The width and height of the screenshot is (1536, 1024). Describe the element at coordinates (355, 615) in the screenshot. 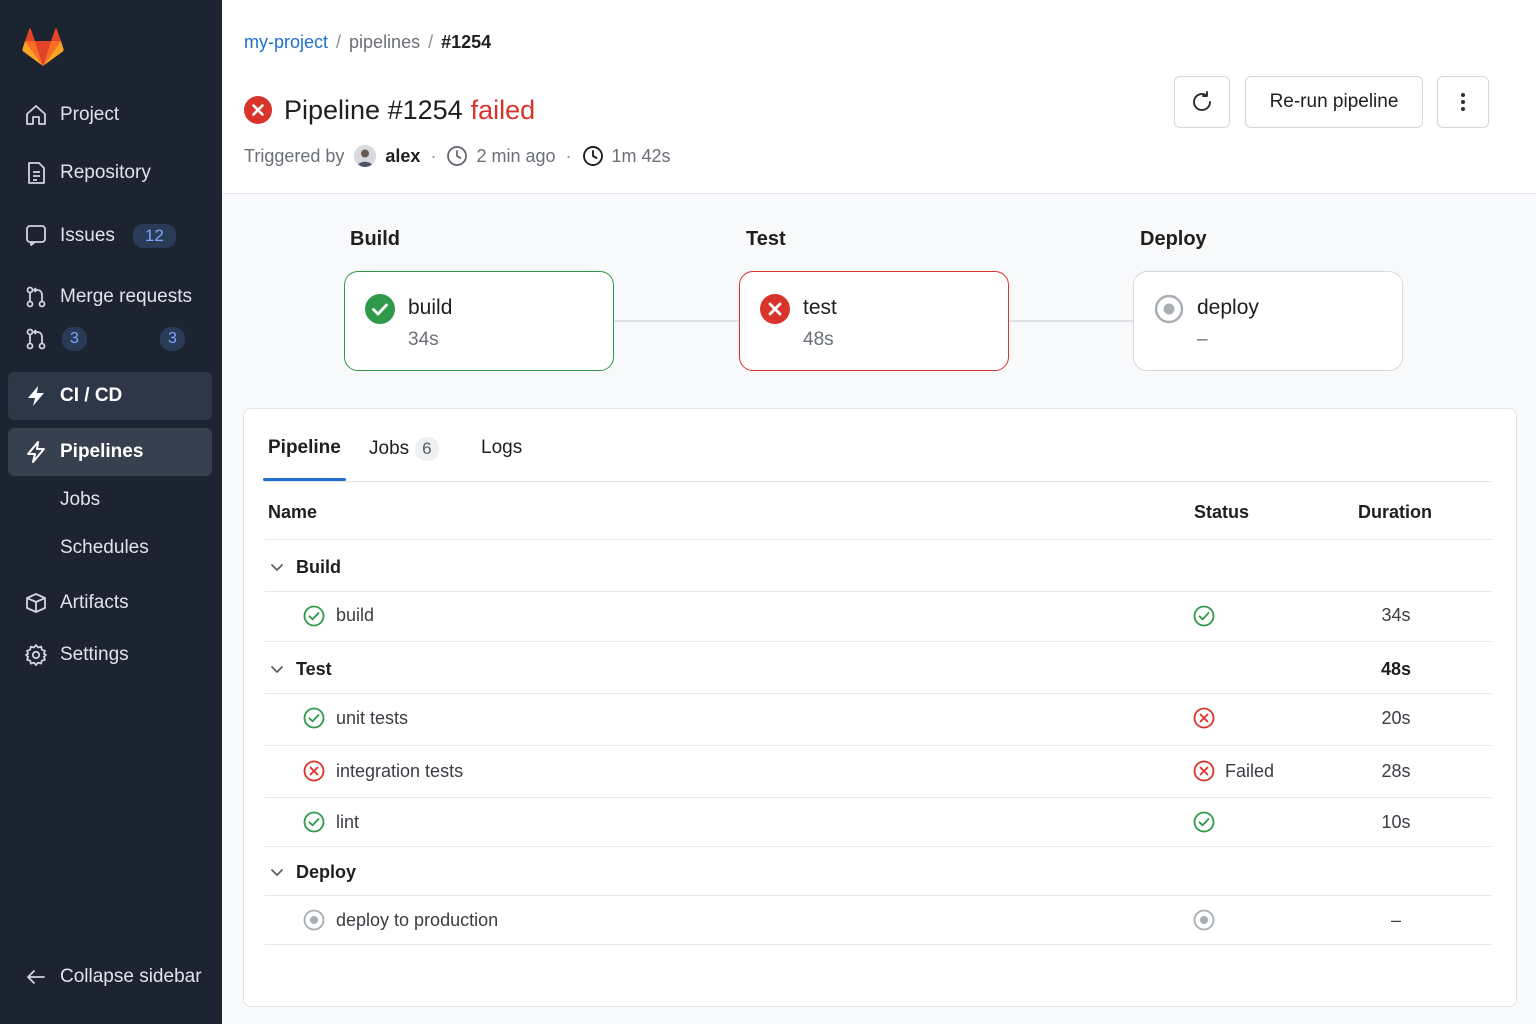

I see `job-name: build` at that location.